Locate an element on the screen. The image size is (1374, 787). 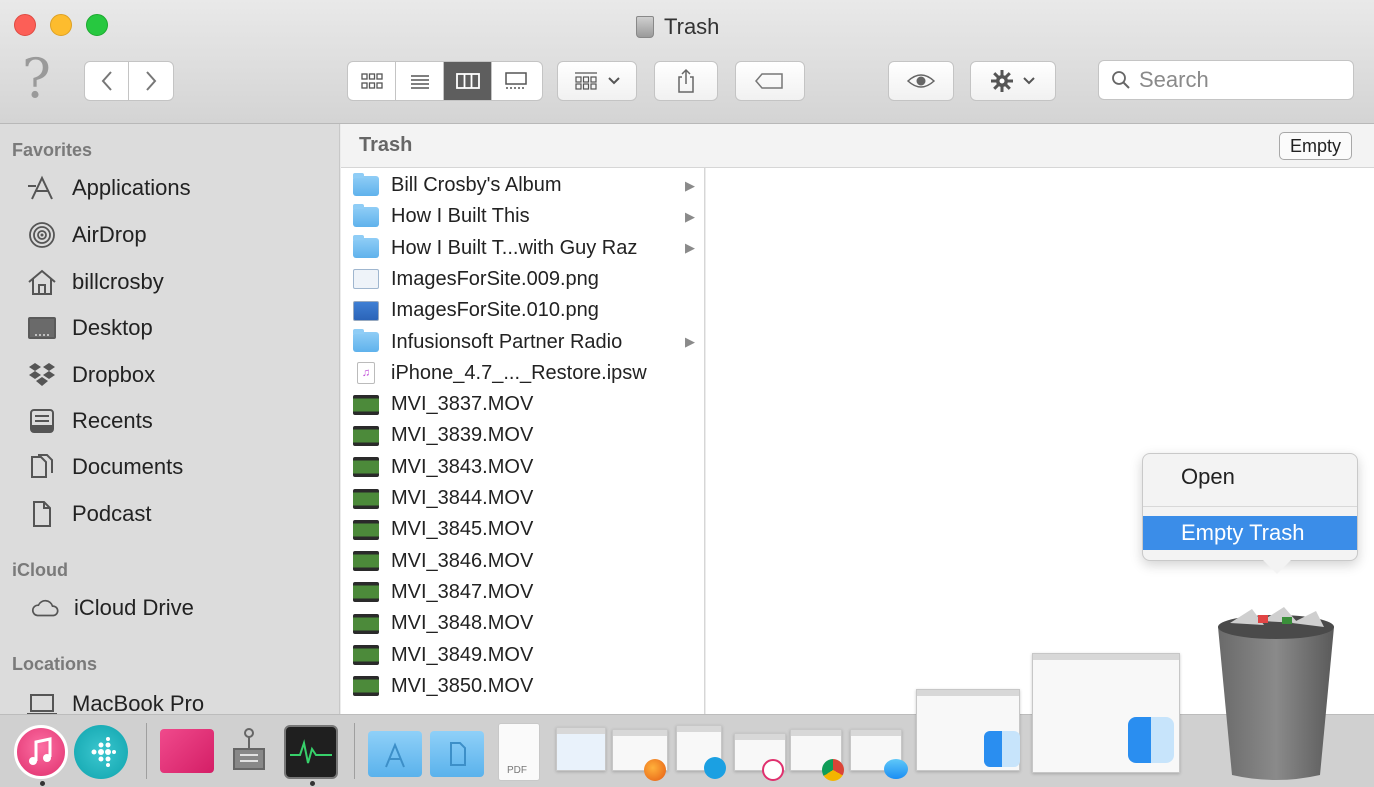
dropbox-icon is located at coordinates (42, 374).